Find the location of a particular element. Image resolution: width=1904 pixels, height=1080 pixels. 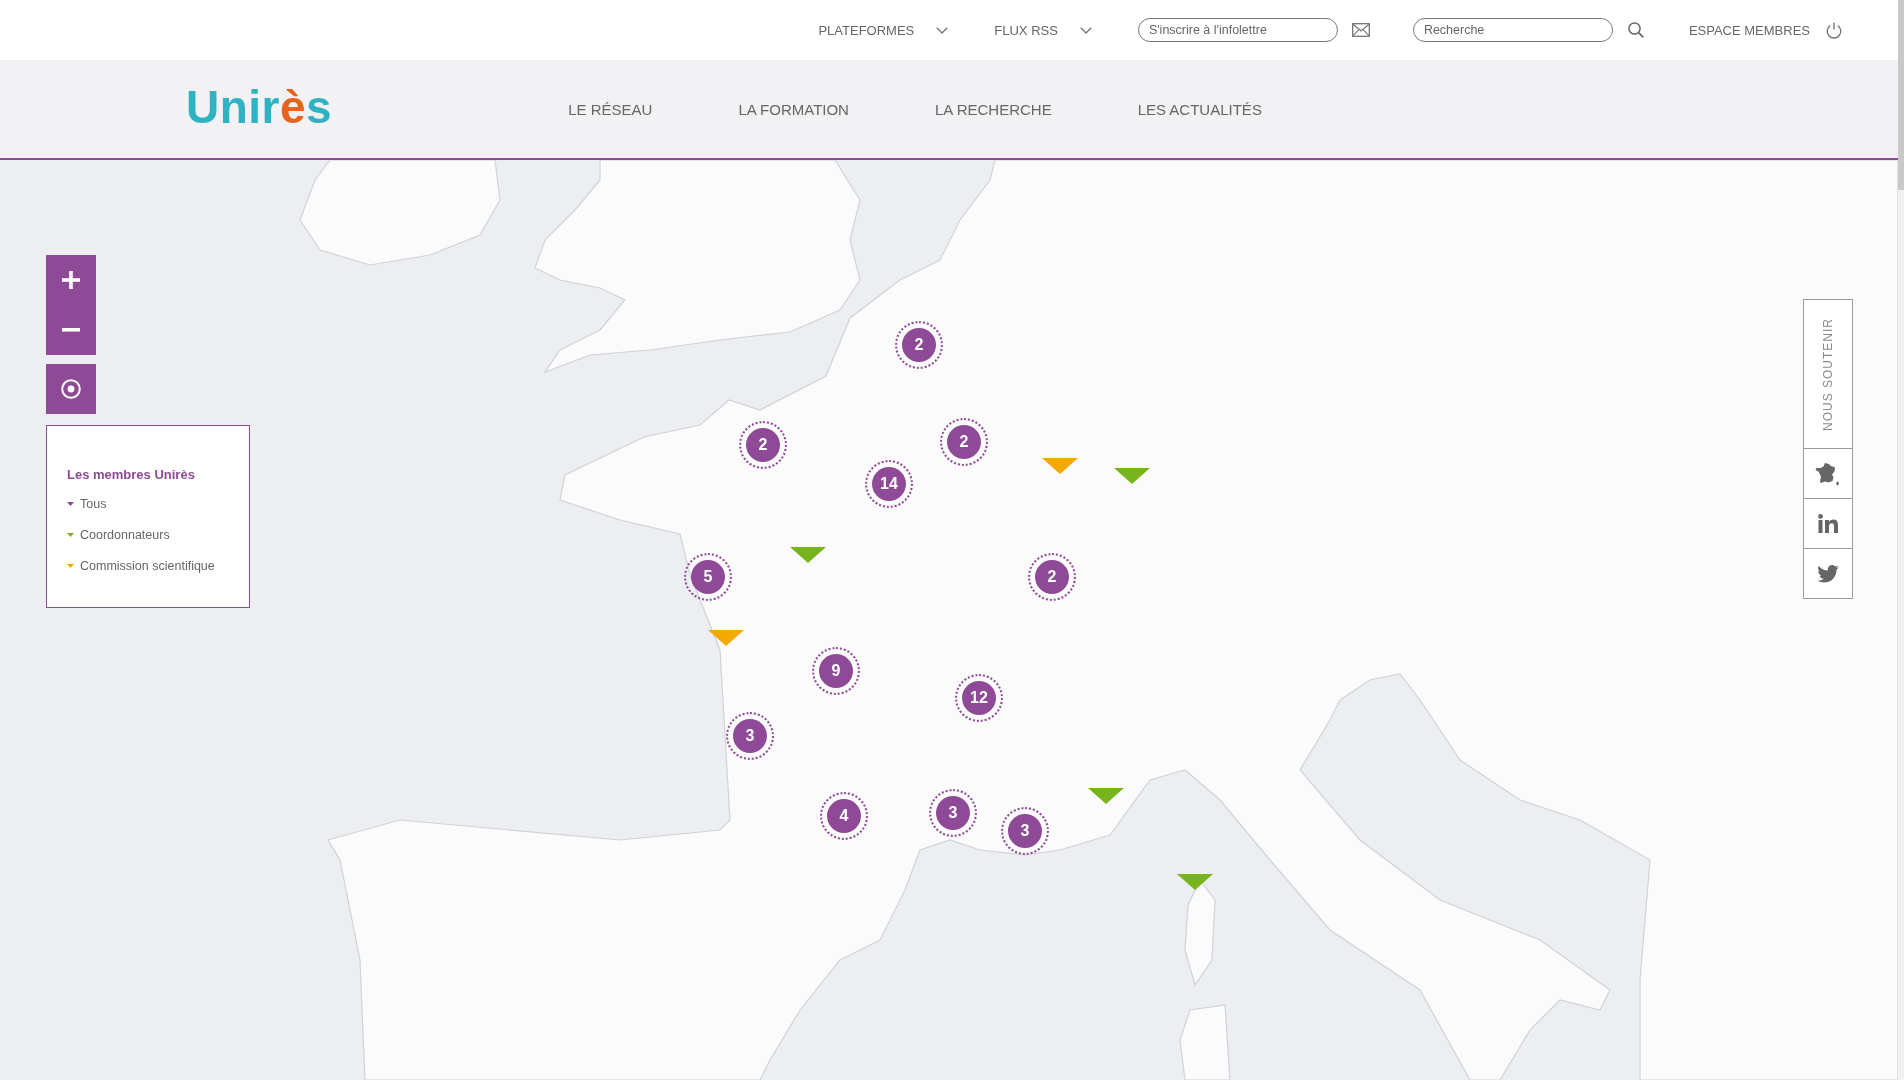

dropdown-menu: FLUX RSS is located at coordinates (1043, 30).